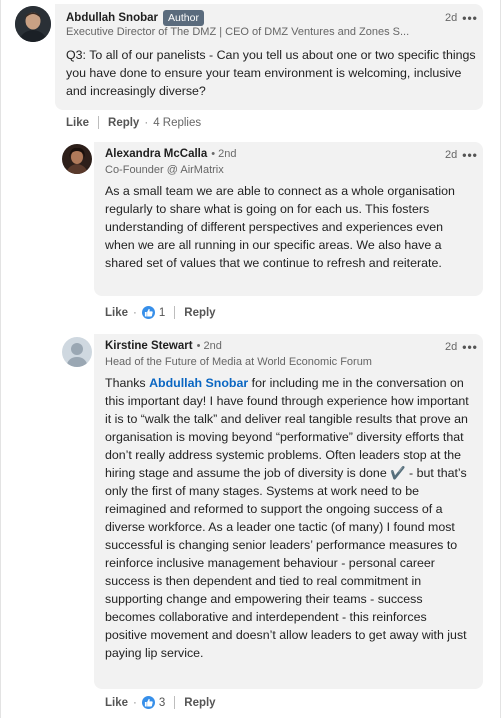 The image size is (501, 718). I want to click on like-count: 1, so click(162, 312).